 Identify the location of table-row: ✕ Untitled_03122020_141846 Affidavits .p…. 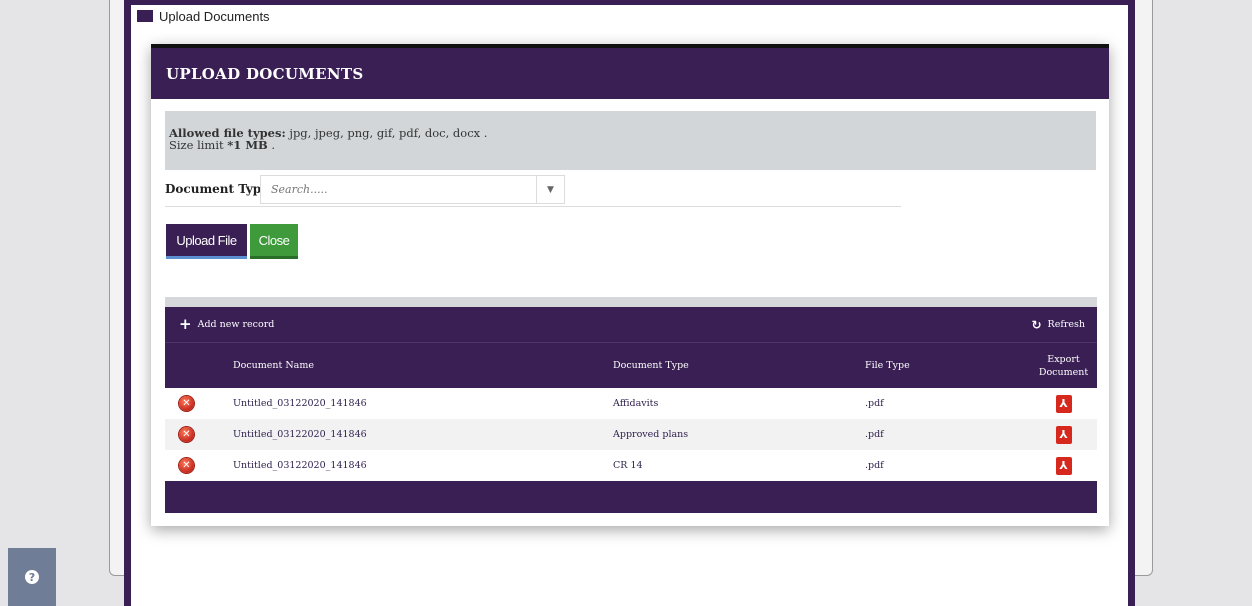
(631, 403).